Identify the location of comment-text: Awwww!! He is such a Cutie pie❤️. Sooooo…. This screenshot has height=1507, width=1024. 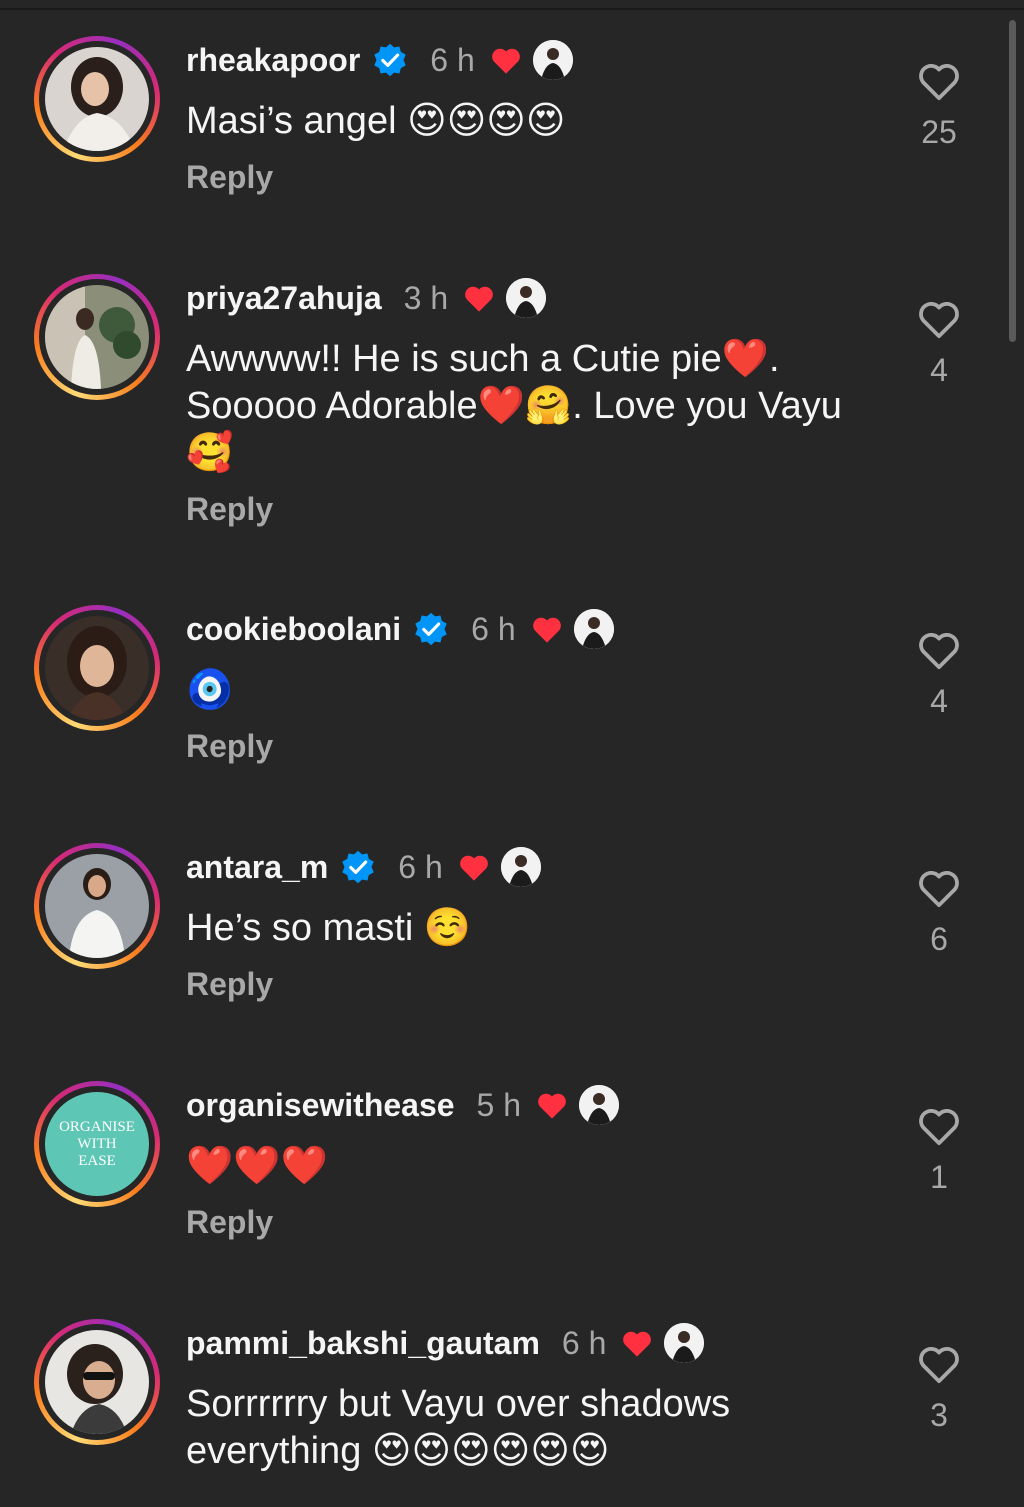
(514, 406).